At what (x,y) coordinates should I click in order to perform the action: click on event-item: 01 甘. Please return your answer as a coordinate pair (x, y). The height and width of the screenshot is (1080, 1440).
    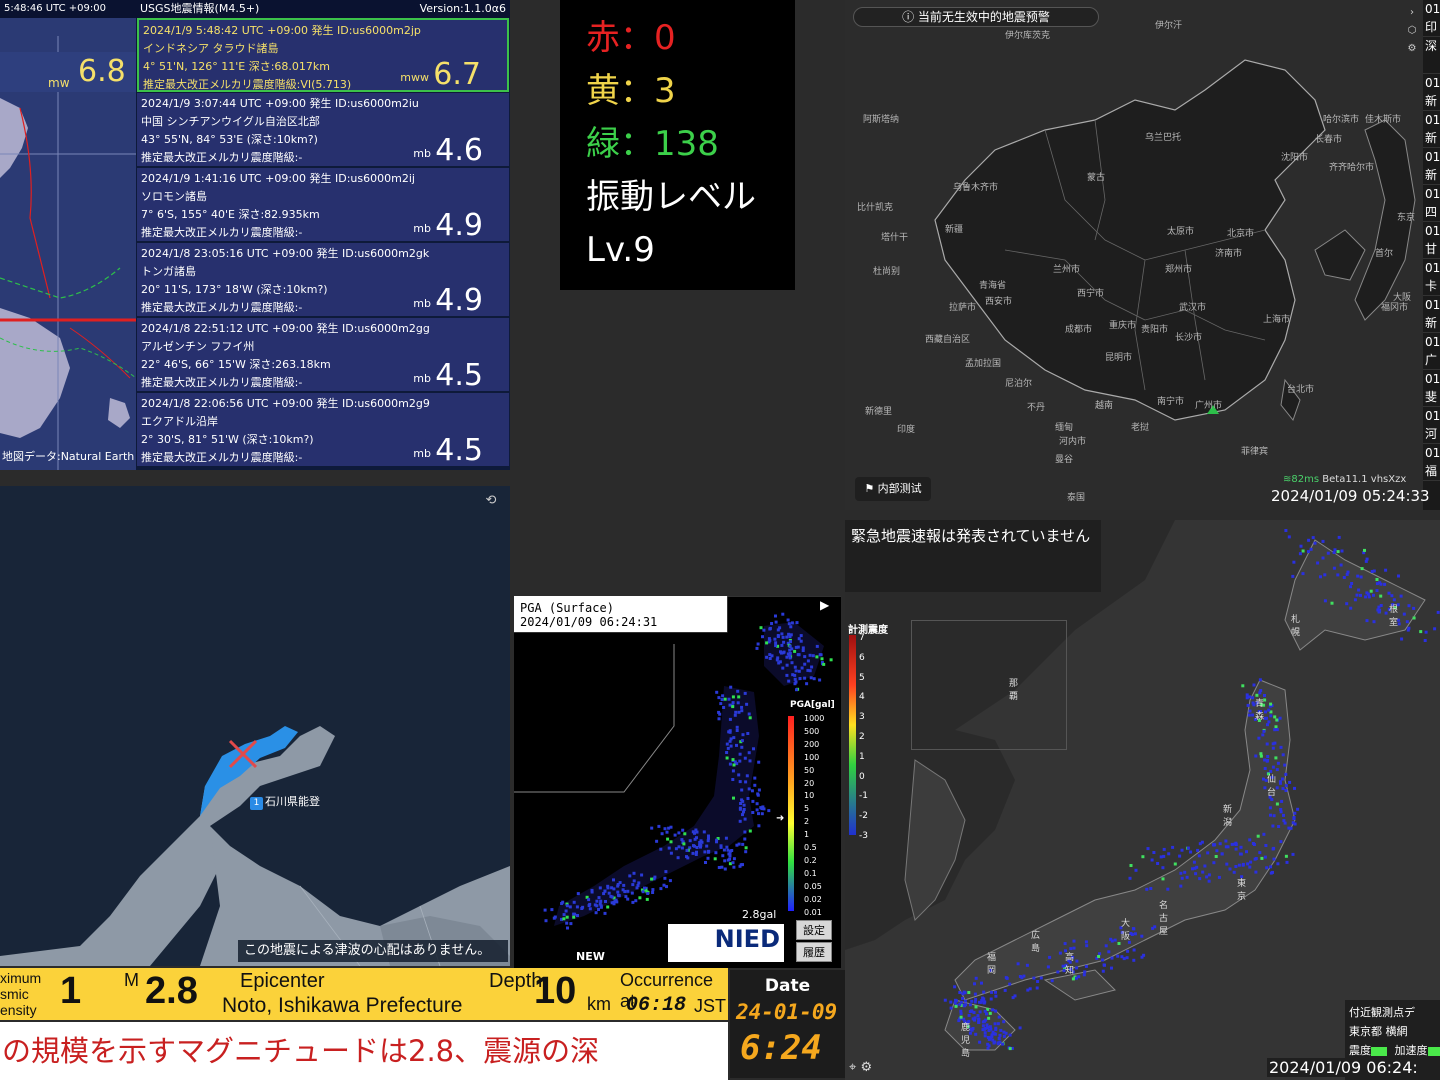
    Looking at the image, I should click on (1431, 240).